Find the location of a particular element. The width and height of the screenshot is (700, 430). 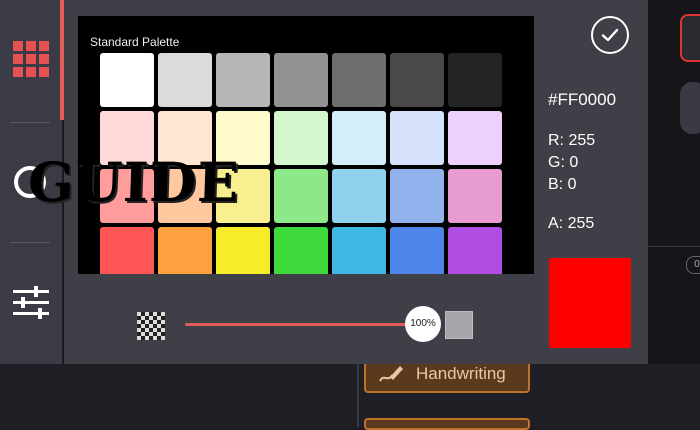

grid-icon is located at coordinates (31, 59).